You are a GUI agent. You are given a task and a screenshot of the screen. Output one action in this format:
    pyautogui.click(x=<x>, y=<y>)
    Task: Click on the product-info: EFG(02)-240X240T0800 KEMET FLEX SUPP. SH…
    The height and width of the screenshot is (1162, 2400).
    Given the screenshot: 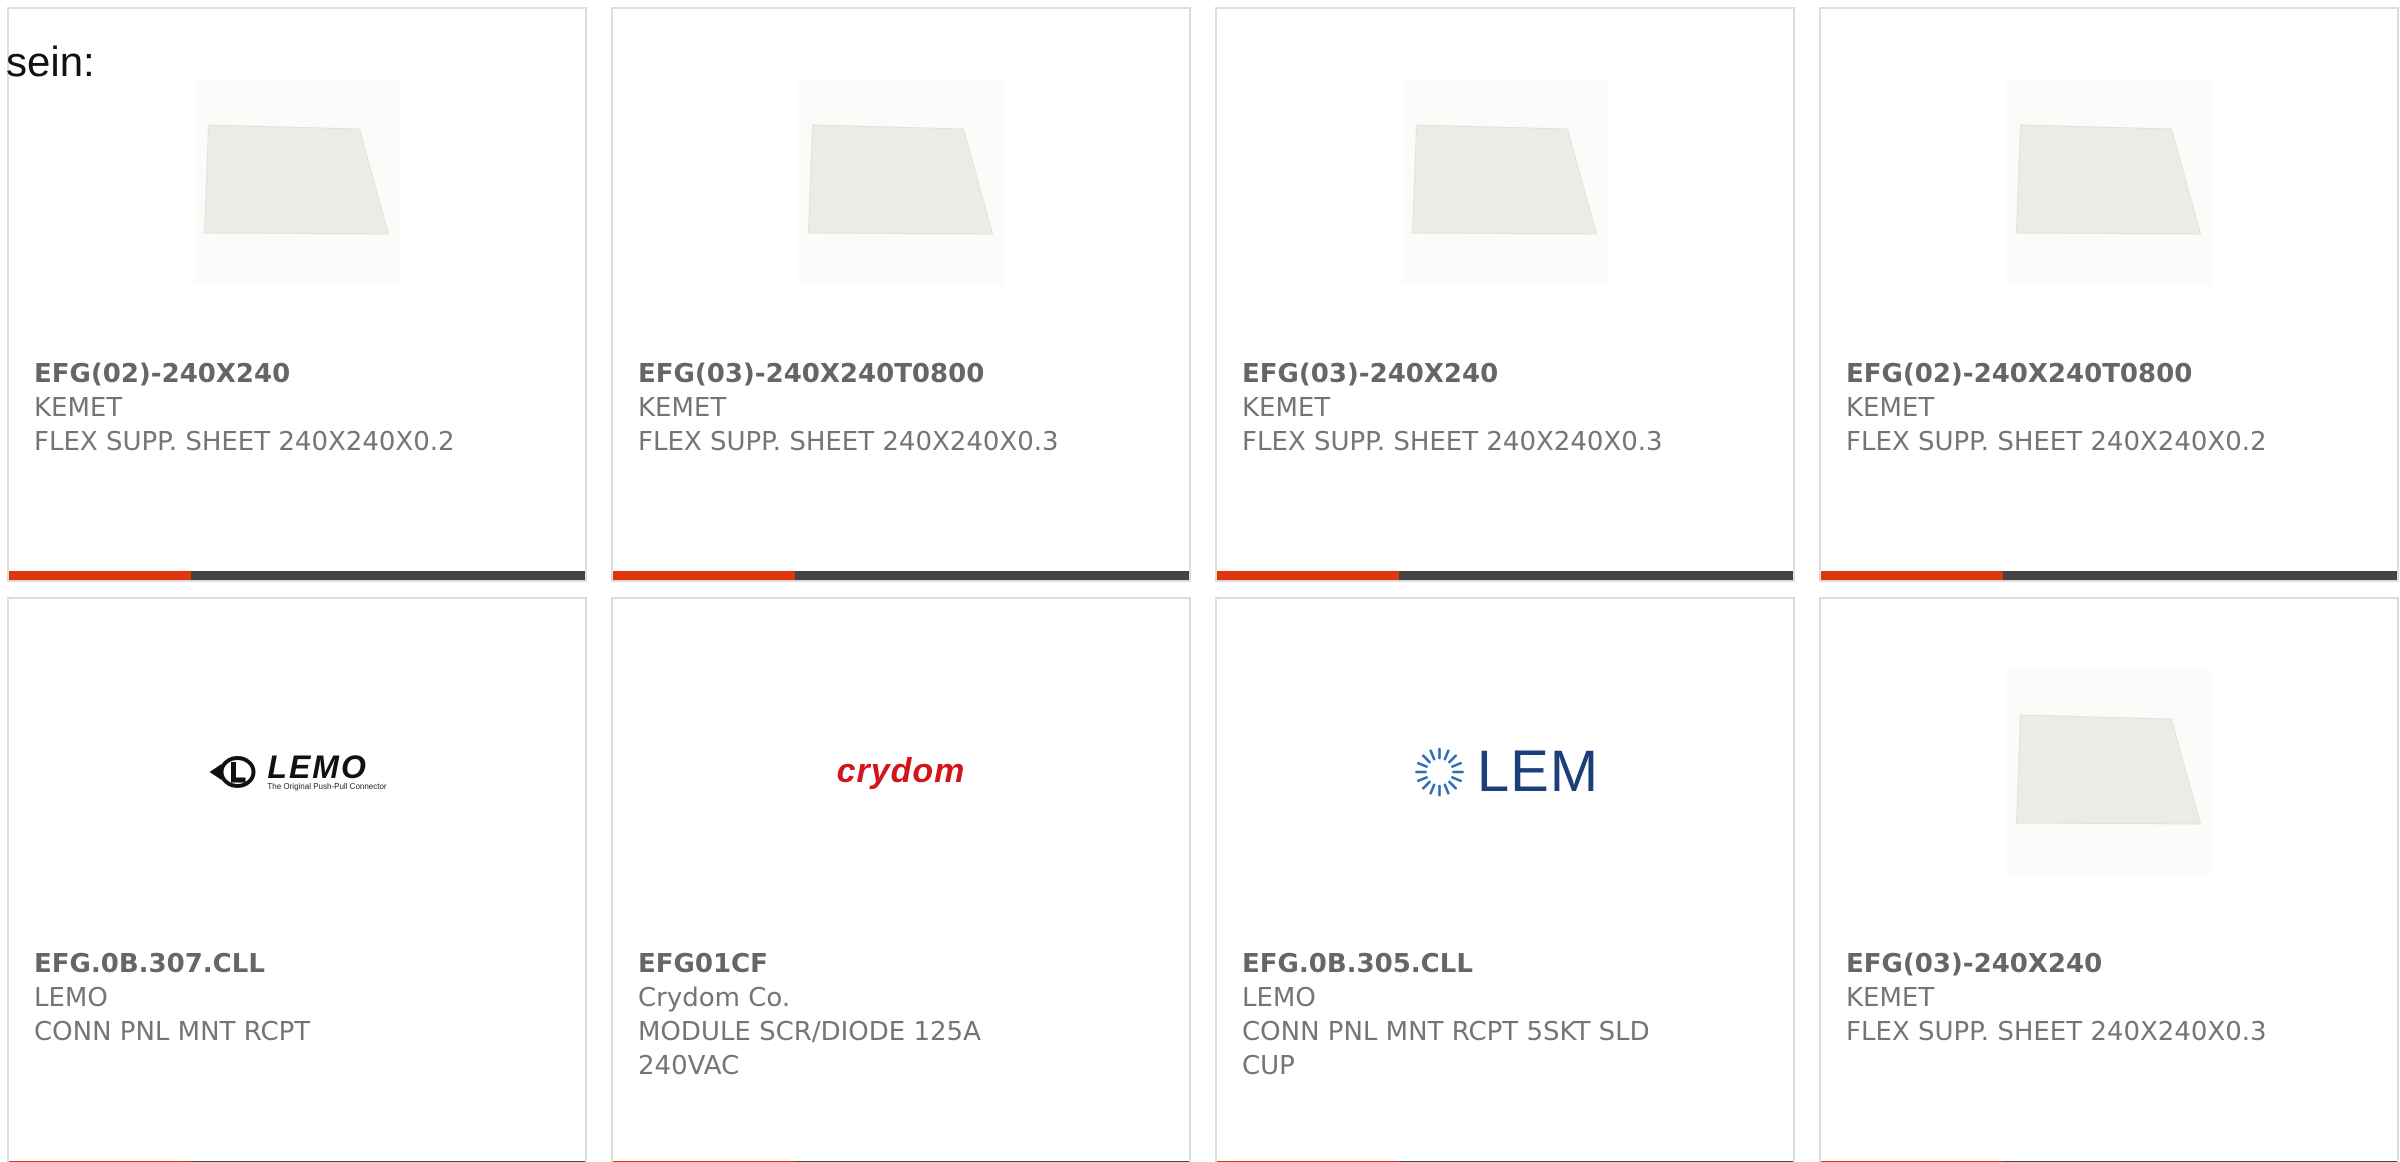 What is the action you would take?
    pyautogui.click(x=2111, y=408)
    